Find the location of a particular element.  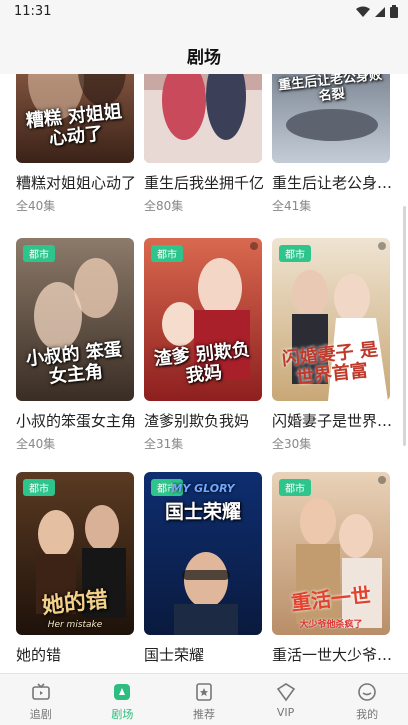

show-title: 渣爹别欺负我妈 is located at coordinates (197, 421).